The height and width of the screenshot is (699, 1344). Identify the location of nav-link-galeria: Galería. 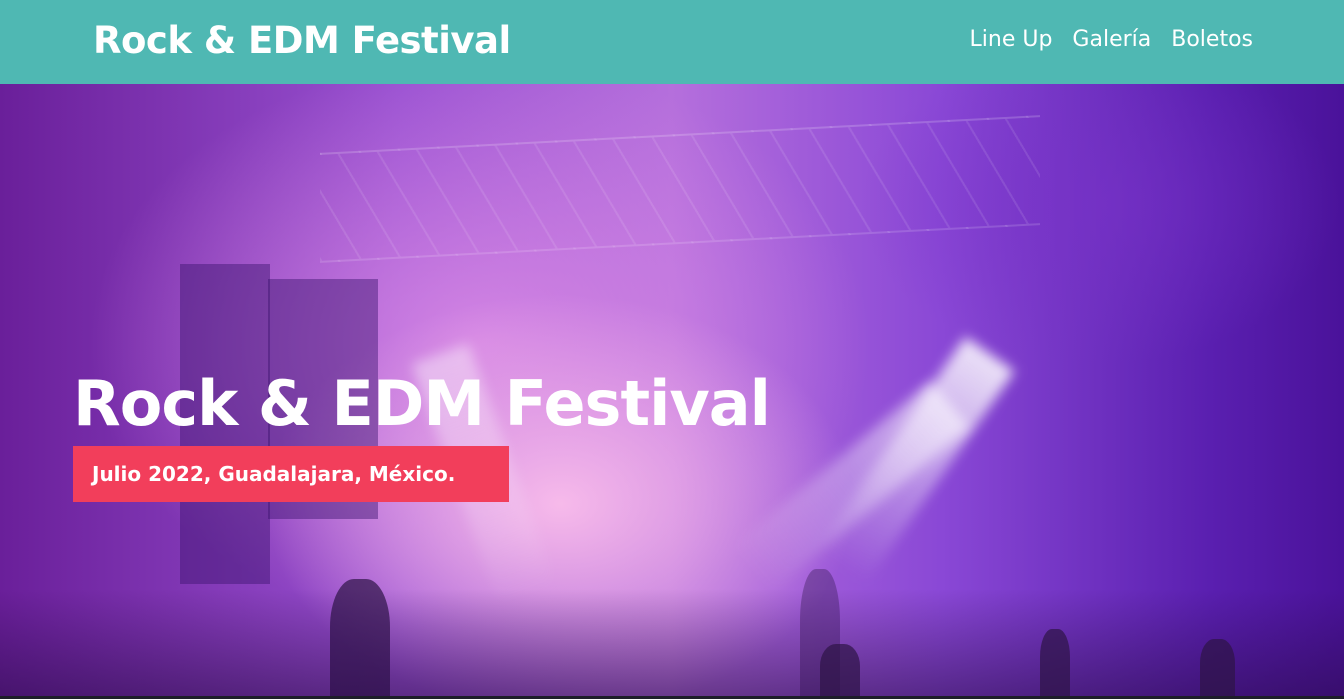
(1111, 40).